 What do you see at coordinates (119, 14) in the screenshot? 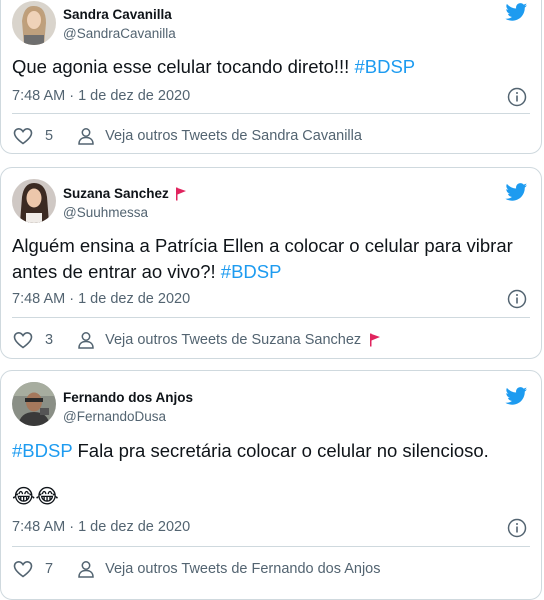
I see `display-name: Sandra Cavanilla` at bounding box center [119, 14].